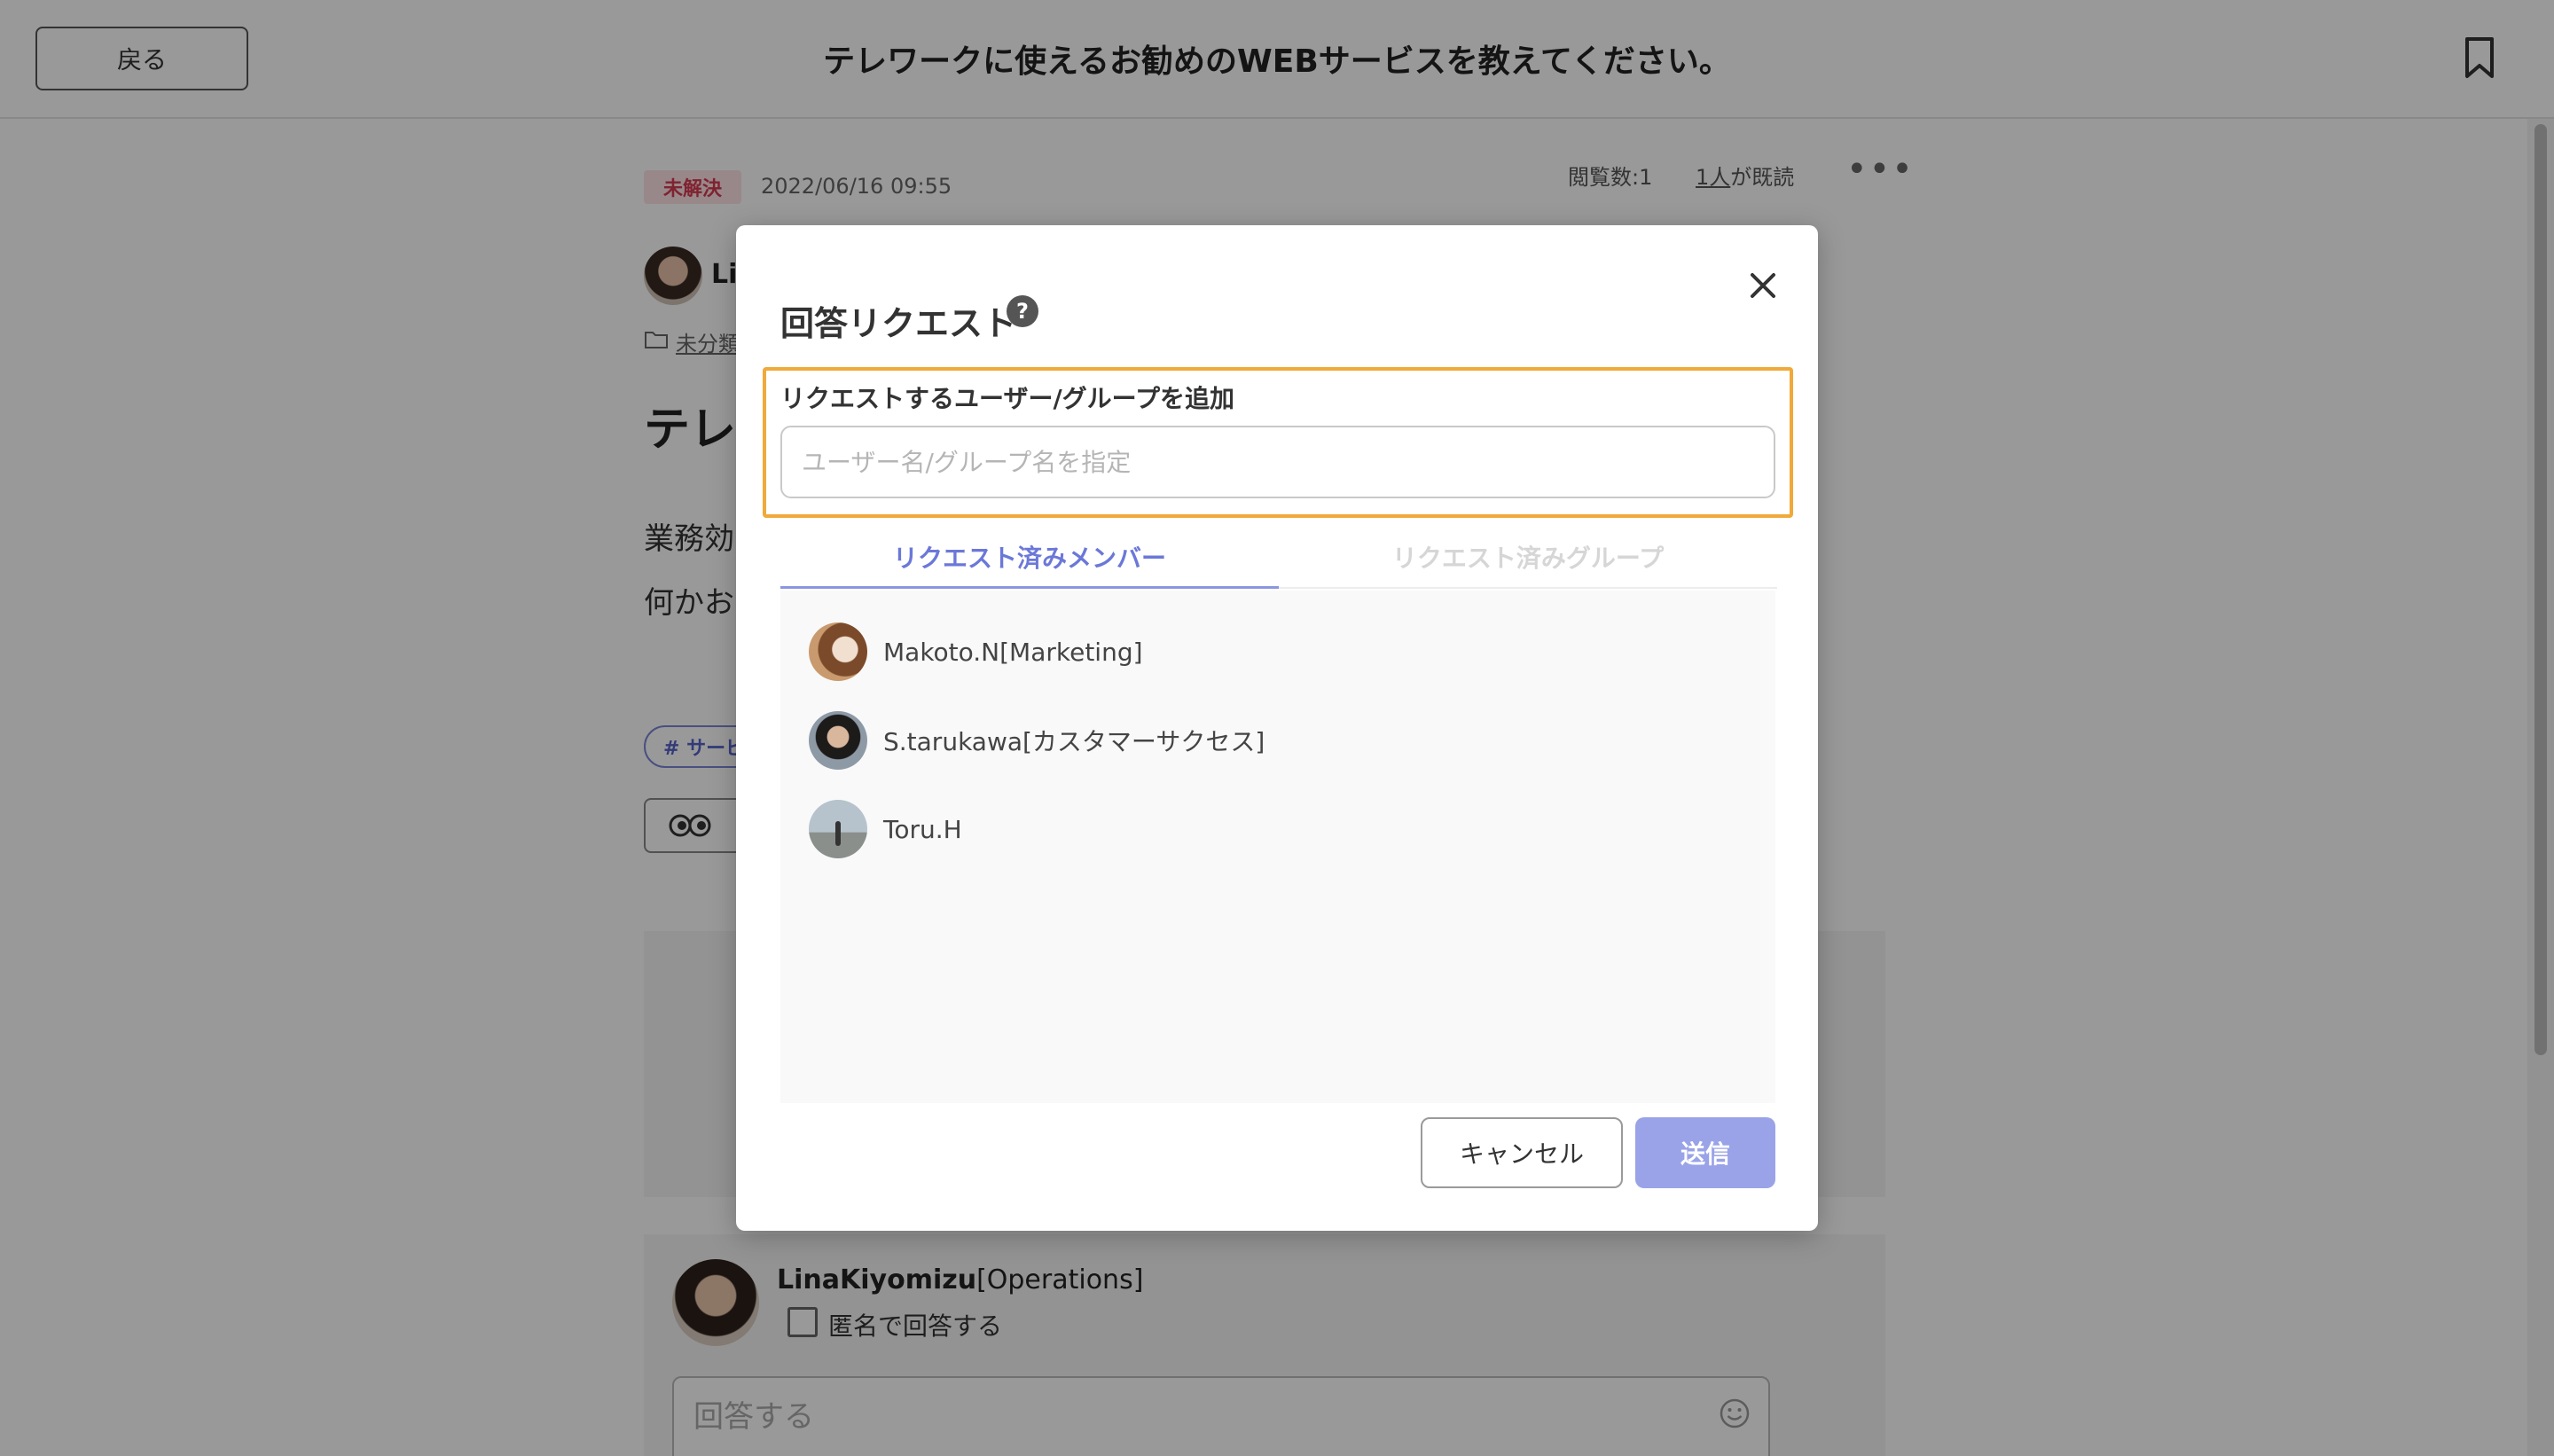 The height and width of the screenshot is (1456, 2554). I want to click on cancel-button: キャンセル, so click(1522, 1152).